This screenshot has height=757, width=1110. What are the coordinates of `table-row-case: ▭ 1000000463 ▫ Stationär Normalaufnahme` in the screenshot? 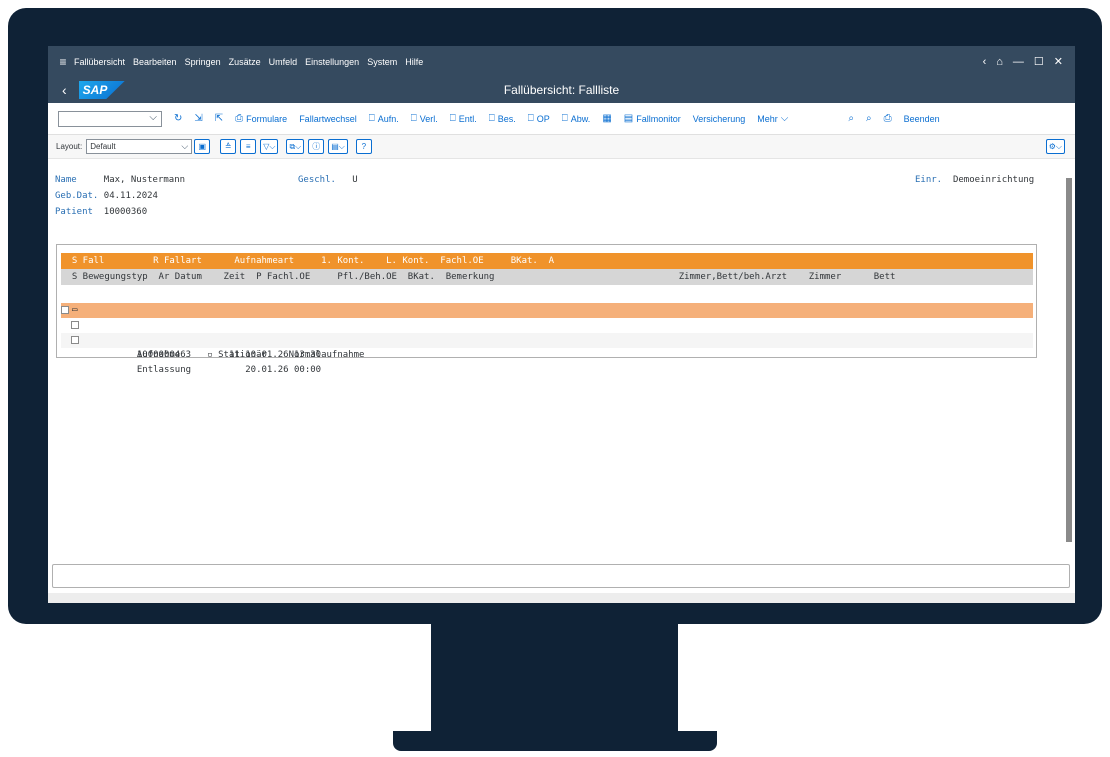 It's located at (547, 331).